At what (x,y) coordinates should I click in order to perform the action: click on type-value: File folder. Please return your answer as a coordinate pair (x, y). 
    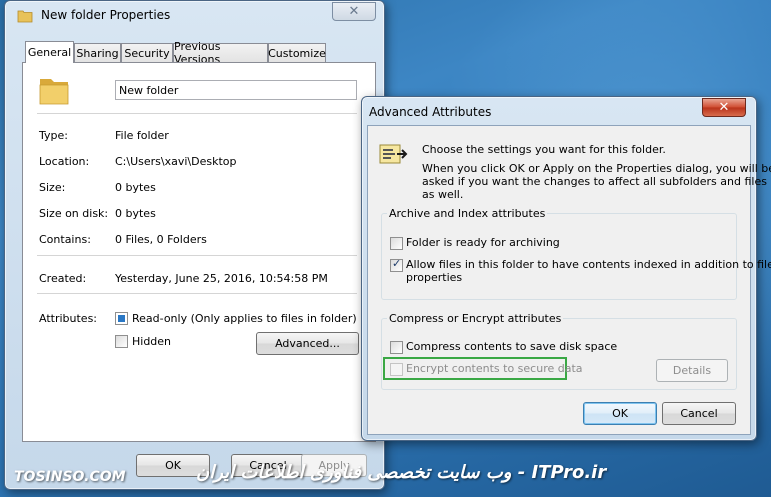
    Looking at the image, I should click on (142, 135).